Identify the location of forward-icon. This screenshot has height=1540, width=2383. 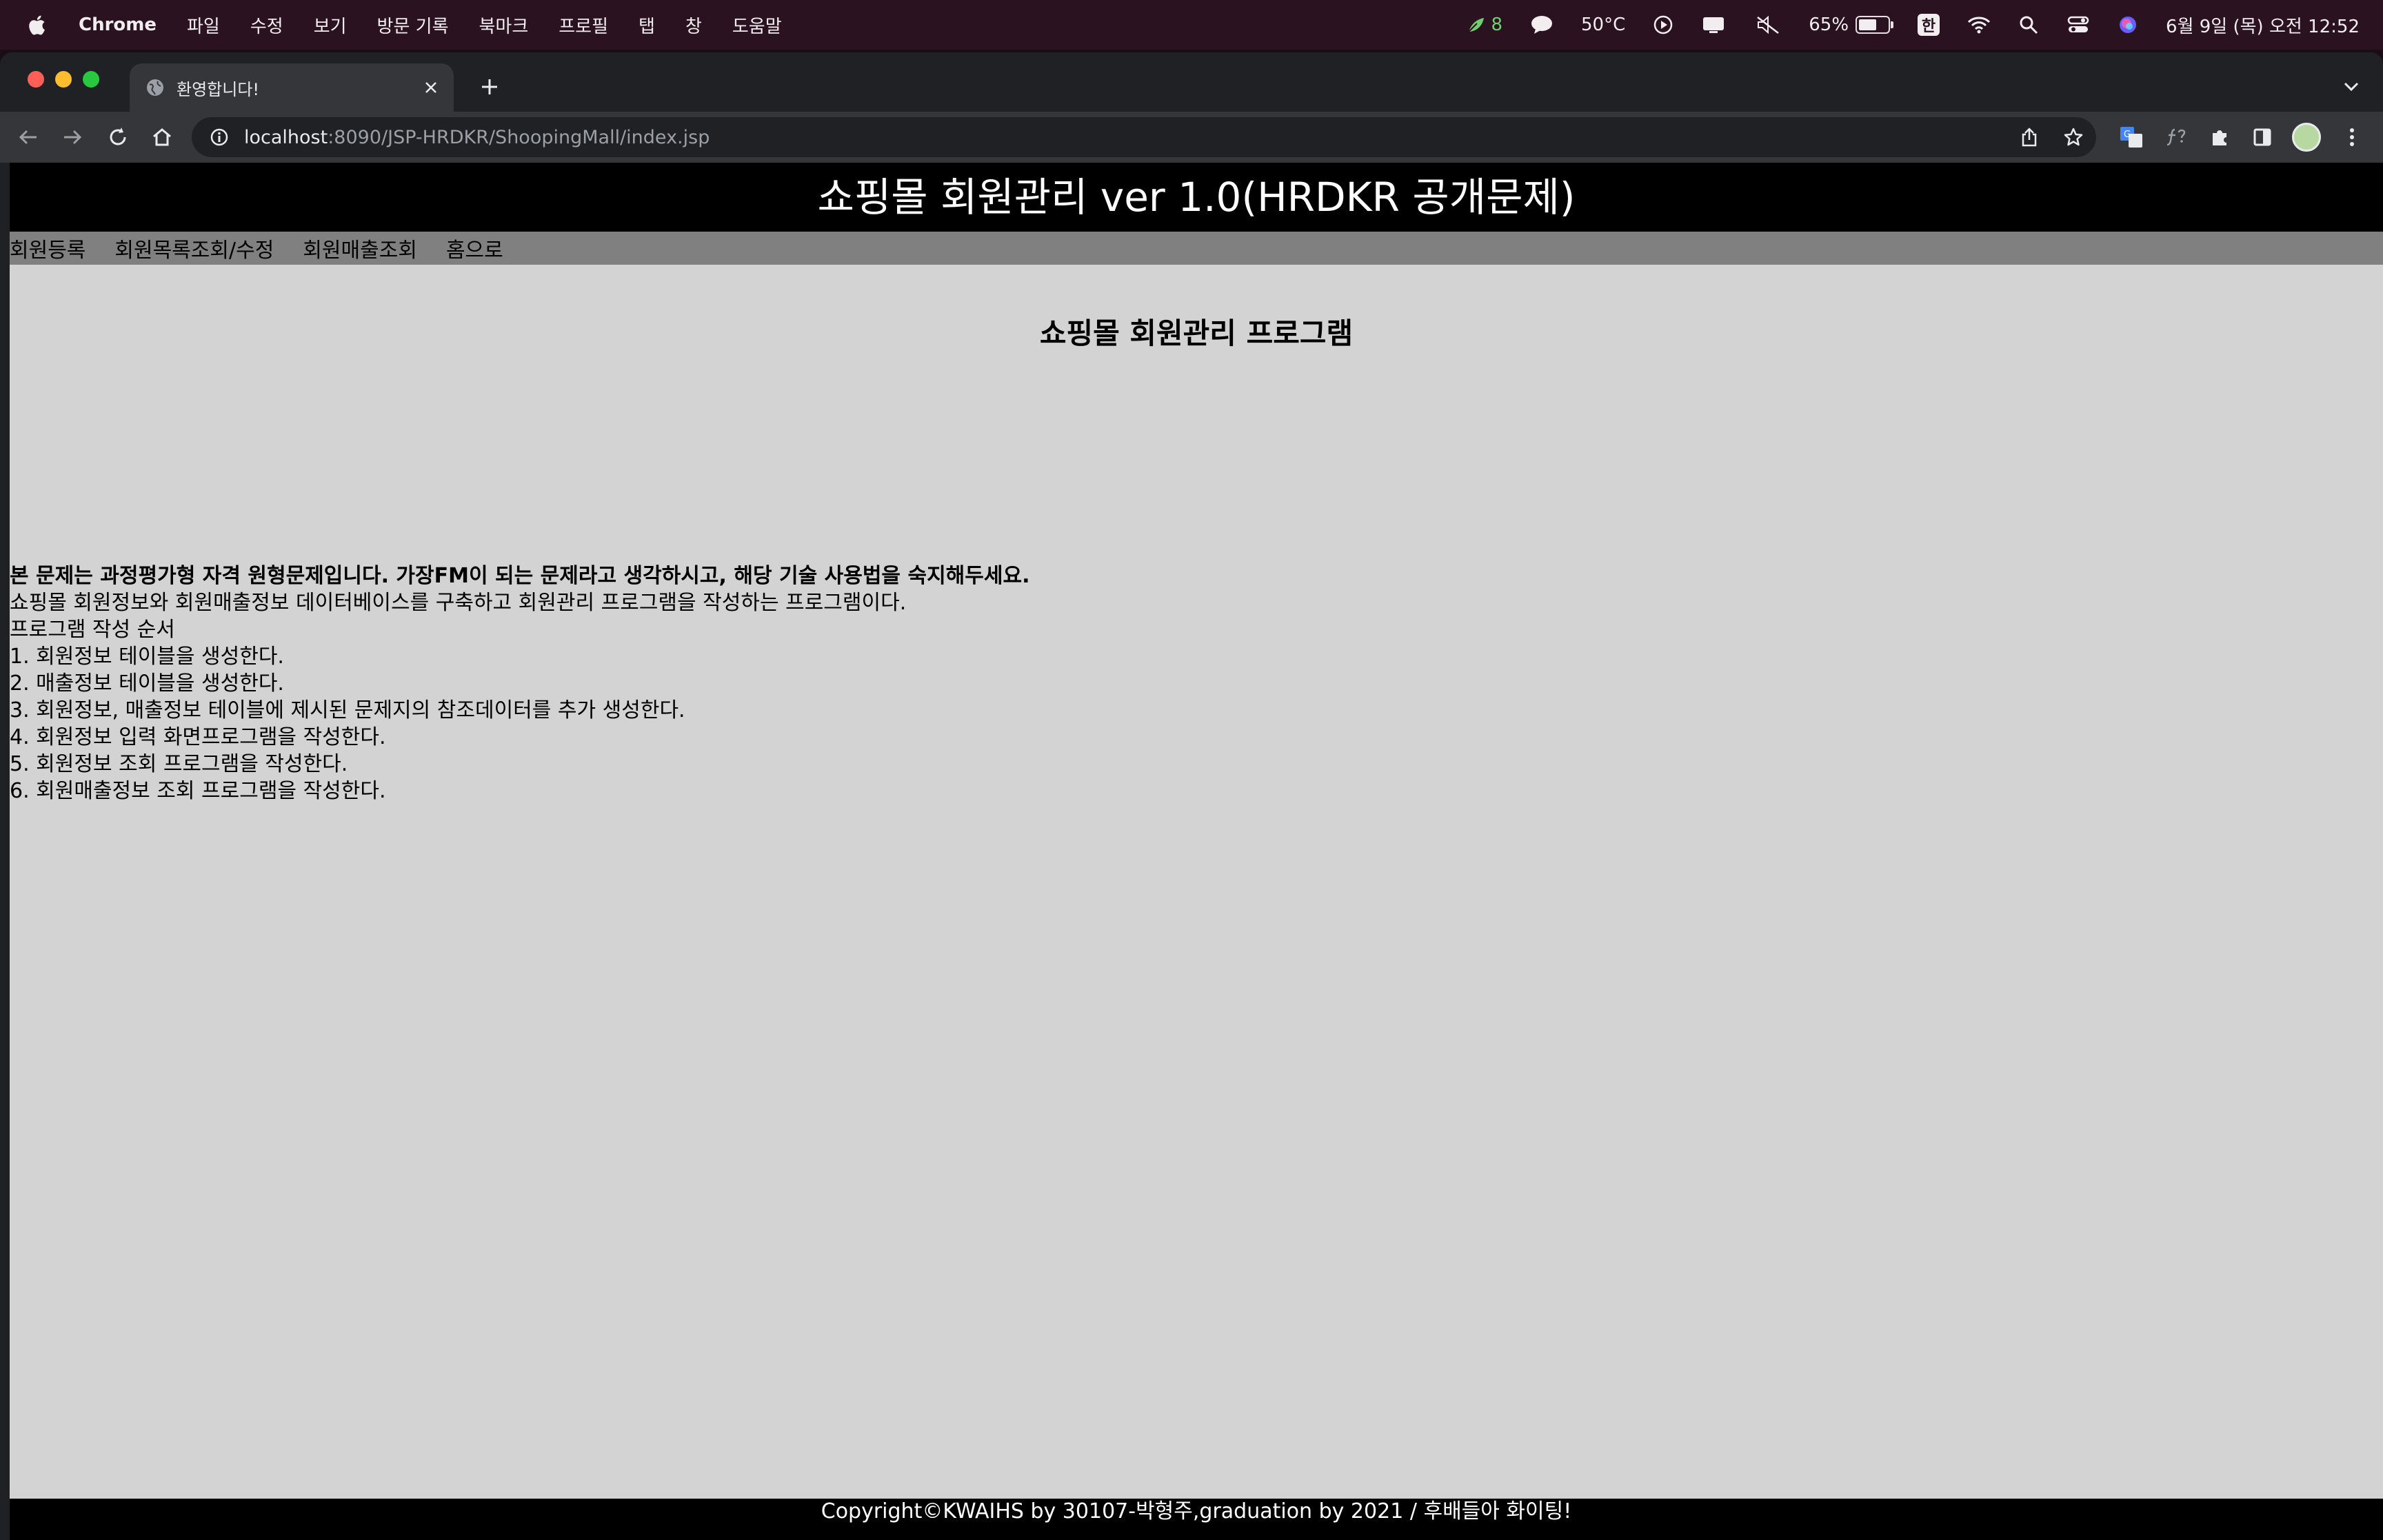
(72, 137).